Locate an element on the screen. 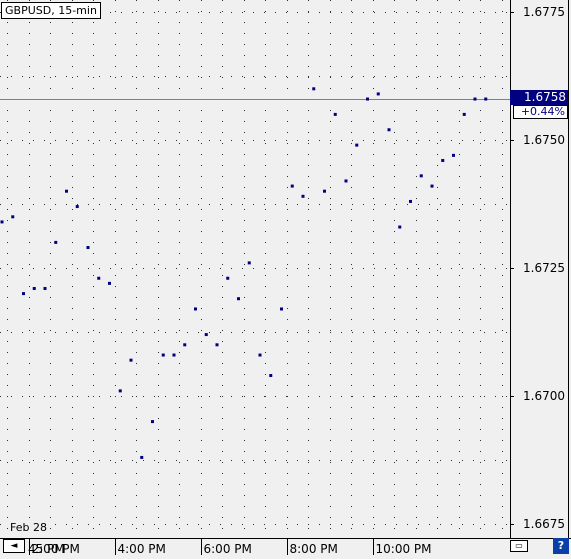  symbol-label: GBPUSD, 15-min is located at coordinates (51, 10).